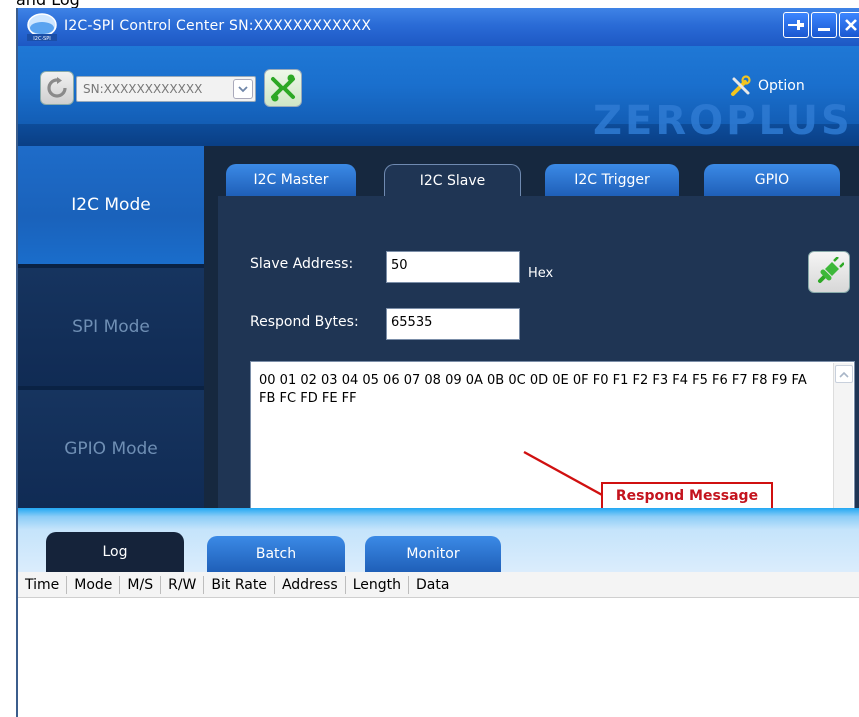  I want to click on column-header-mode: Mode, so click(94, 584).